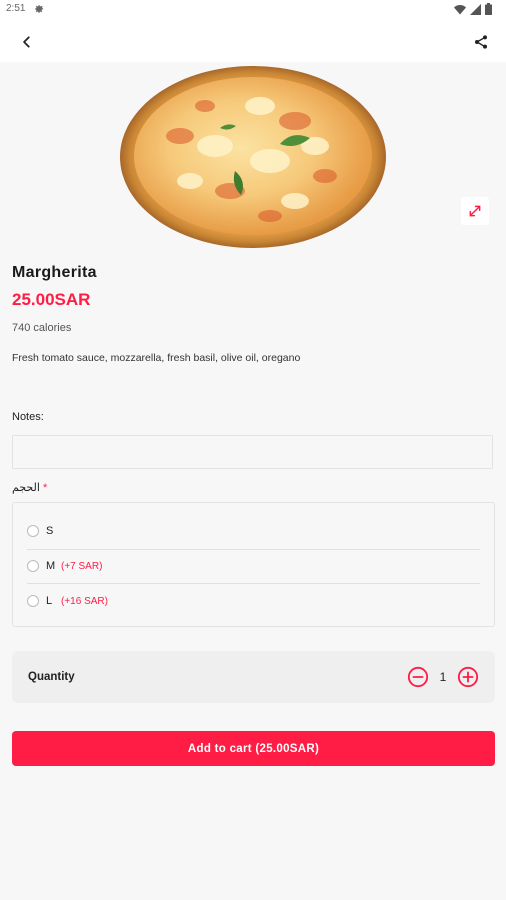 The height and width of the screenshot is (900, 506). I want to click on share-icon, so click(481, 42).